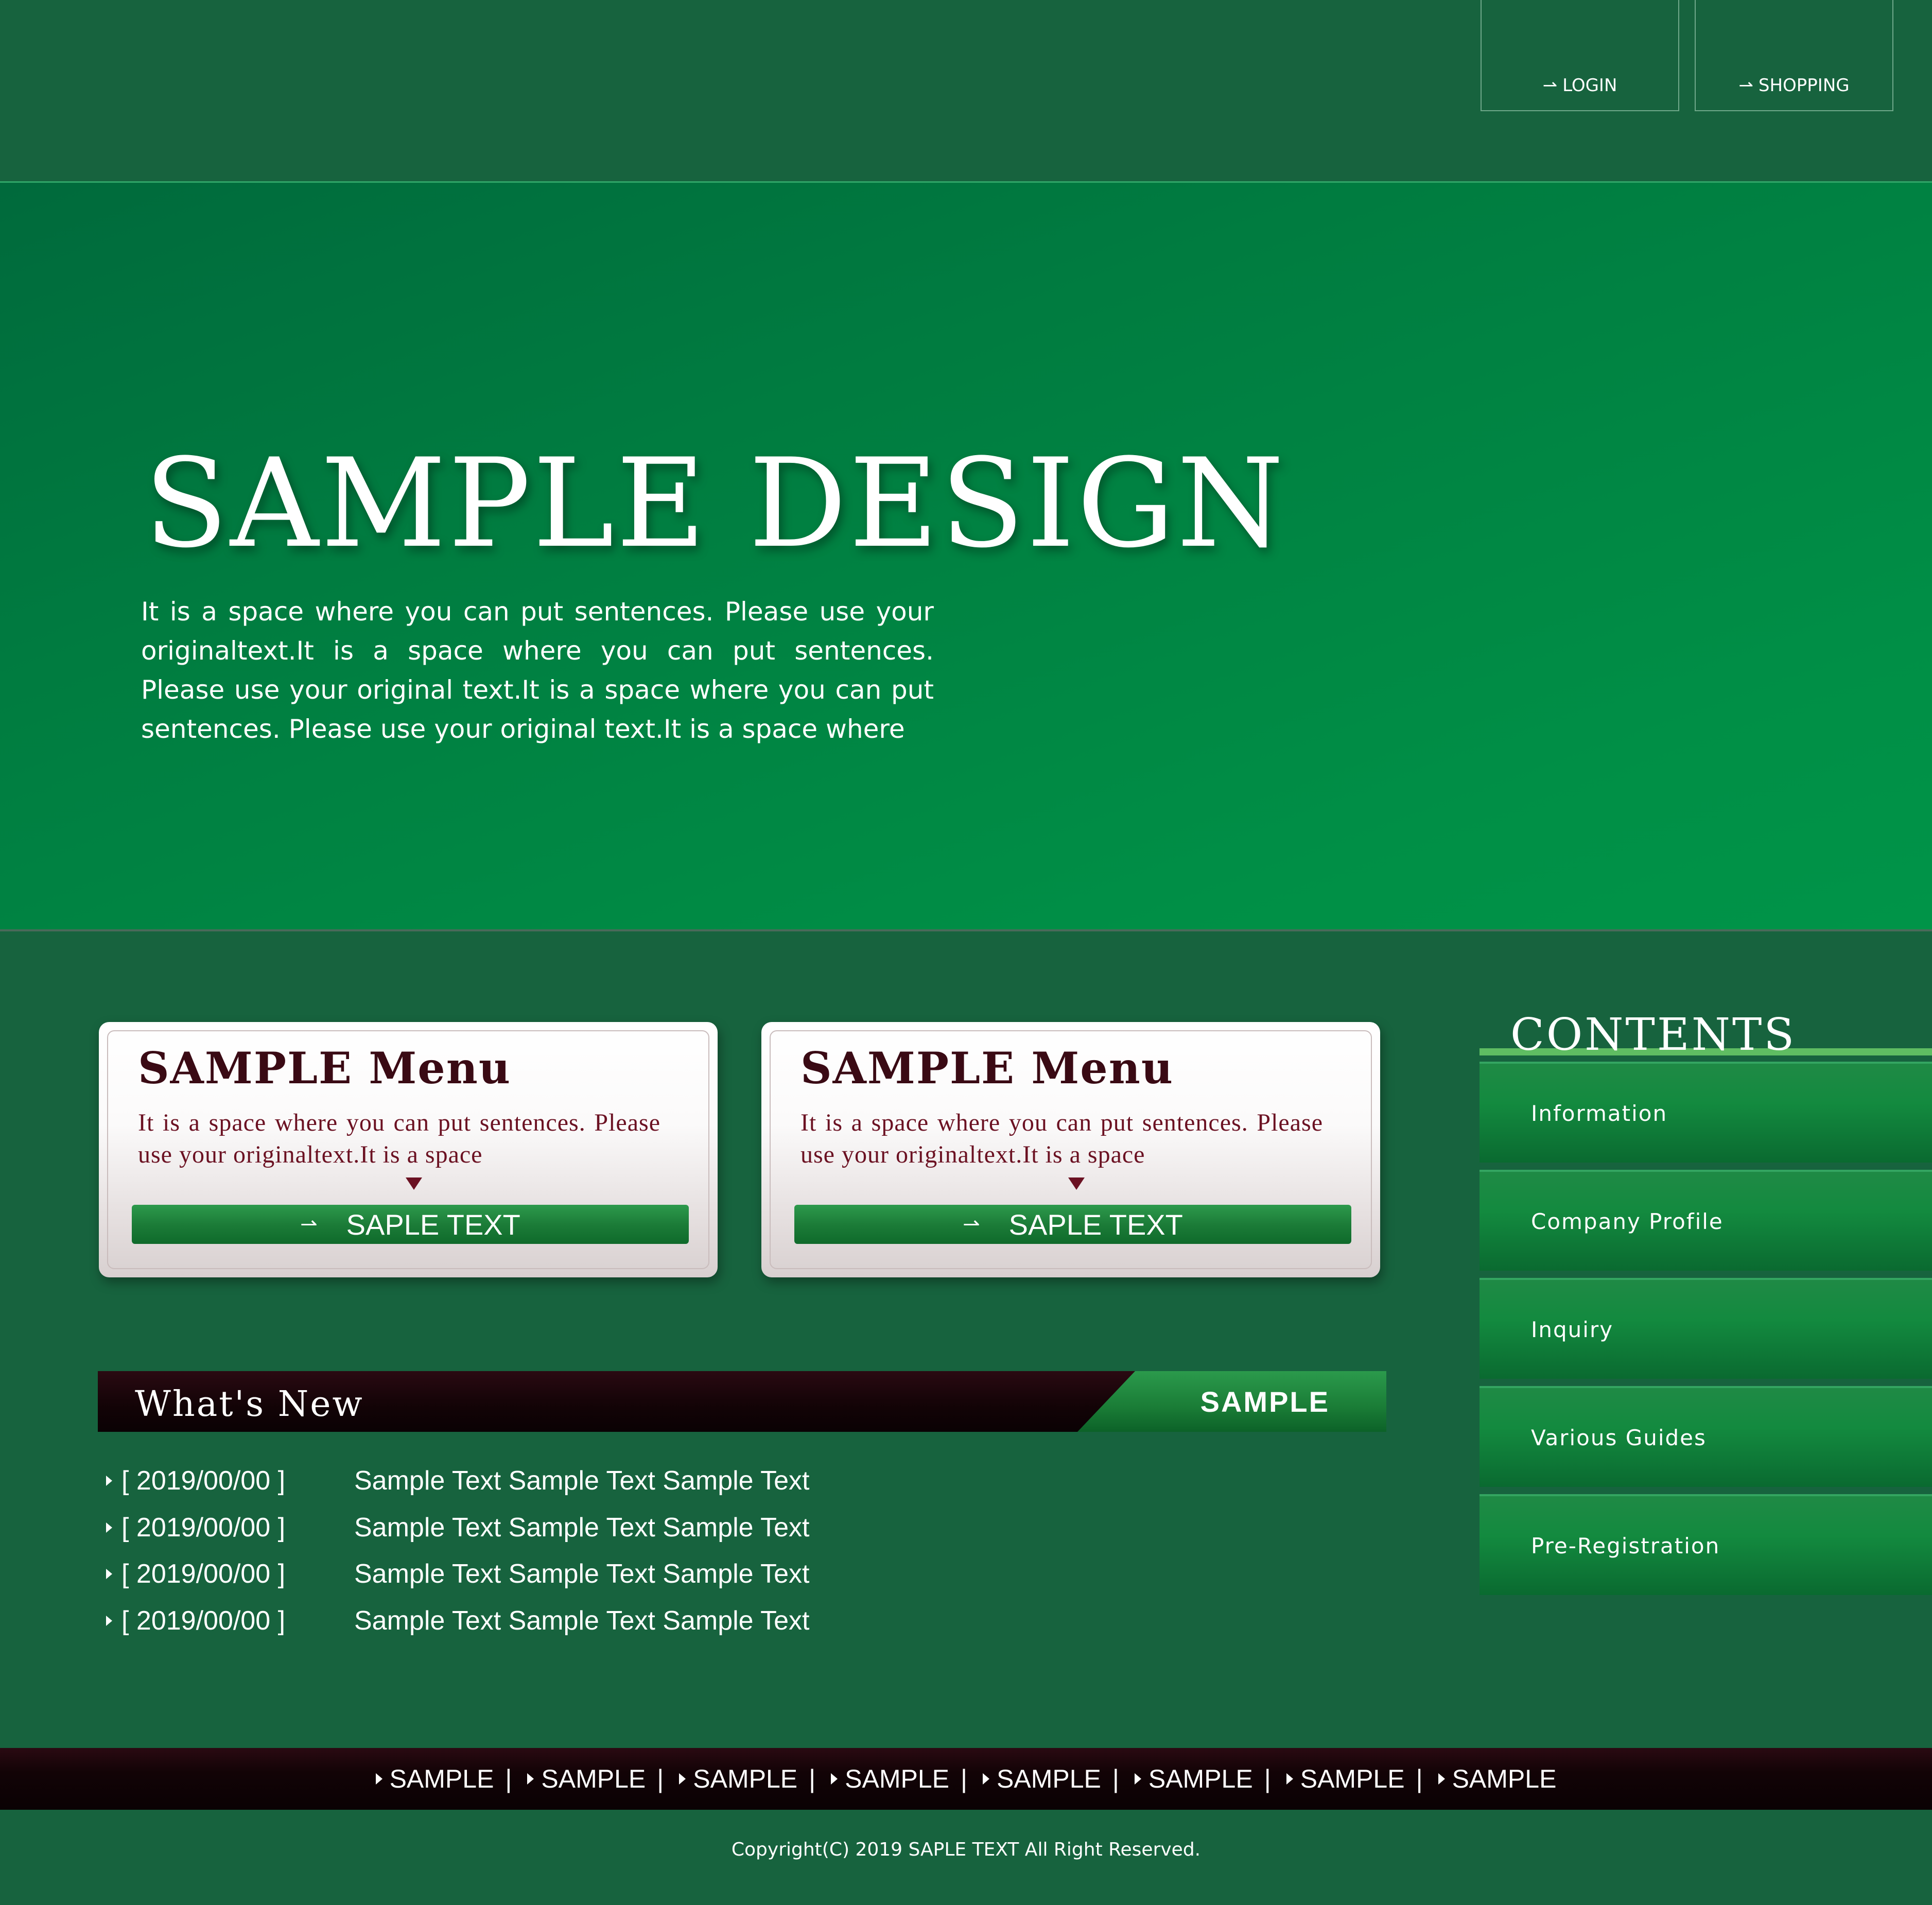 This screenshot has height=1905, width=1932. I want to click on sidebar-item-pre-registration: Pre-Registration, so click(1706, 1544).